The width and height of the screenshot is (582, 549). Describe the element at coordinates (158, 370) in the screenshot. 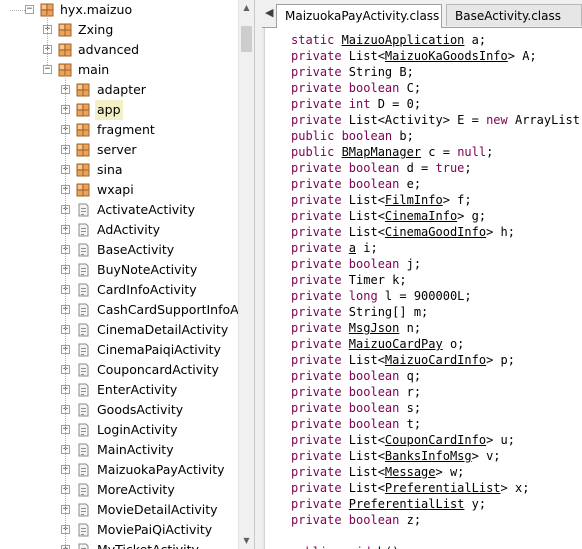

I see `tree-item-label: CouponcardActivity` at that location.